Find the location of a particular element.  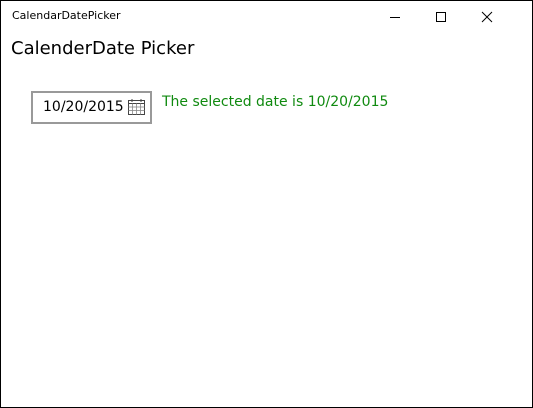

close-icon is located at coordinates (487, 17).